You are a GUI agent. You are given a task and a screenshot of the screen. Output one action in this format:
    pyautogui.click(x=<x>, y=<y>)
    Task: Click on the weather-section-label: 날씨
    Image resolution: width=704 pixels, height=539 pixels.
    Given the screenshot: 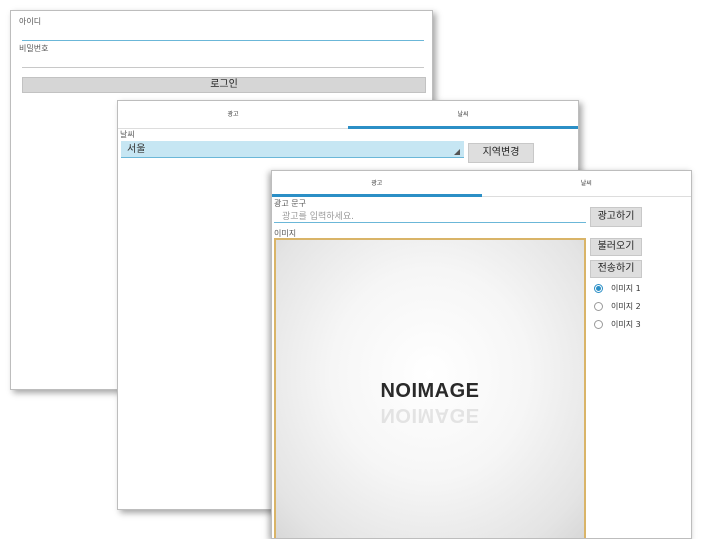 What is the action you would take?
    pyautogui.click(x=127, y=134)
    